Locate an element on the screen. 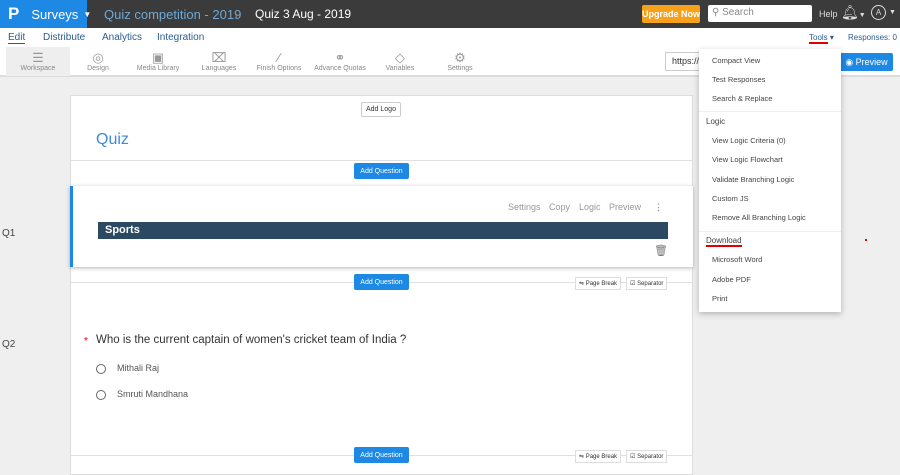 This screenshot has width=900, height=475. tag-icon: ◇ is located at coordinates (400, 57).